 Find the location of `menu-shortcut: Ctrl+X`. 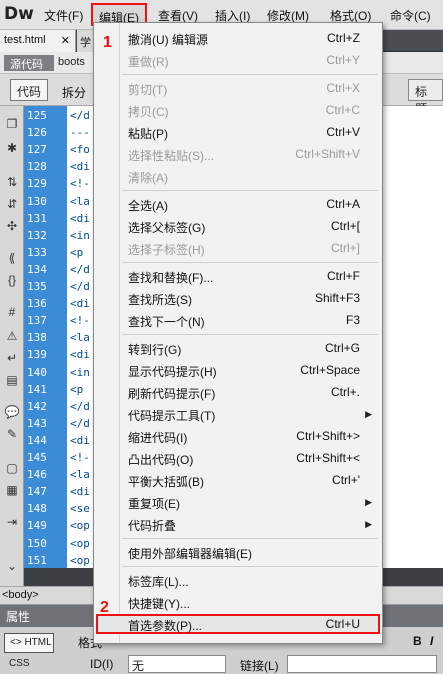

menu-shortcut: Ctrl+X is located at coordinates (343, 88).